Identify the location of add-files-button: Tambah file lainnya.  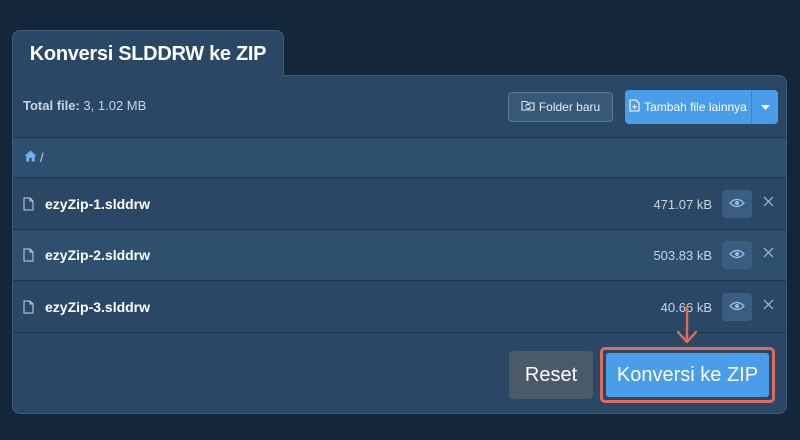
(701, 107).